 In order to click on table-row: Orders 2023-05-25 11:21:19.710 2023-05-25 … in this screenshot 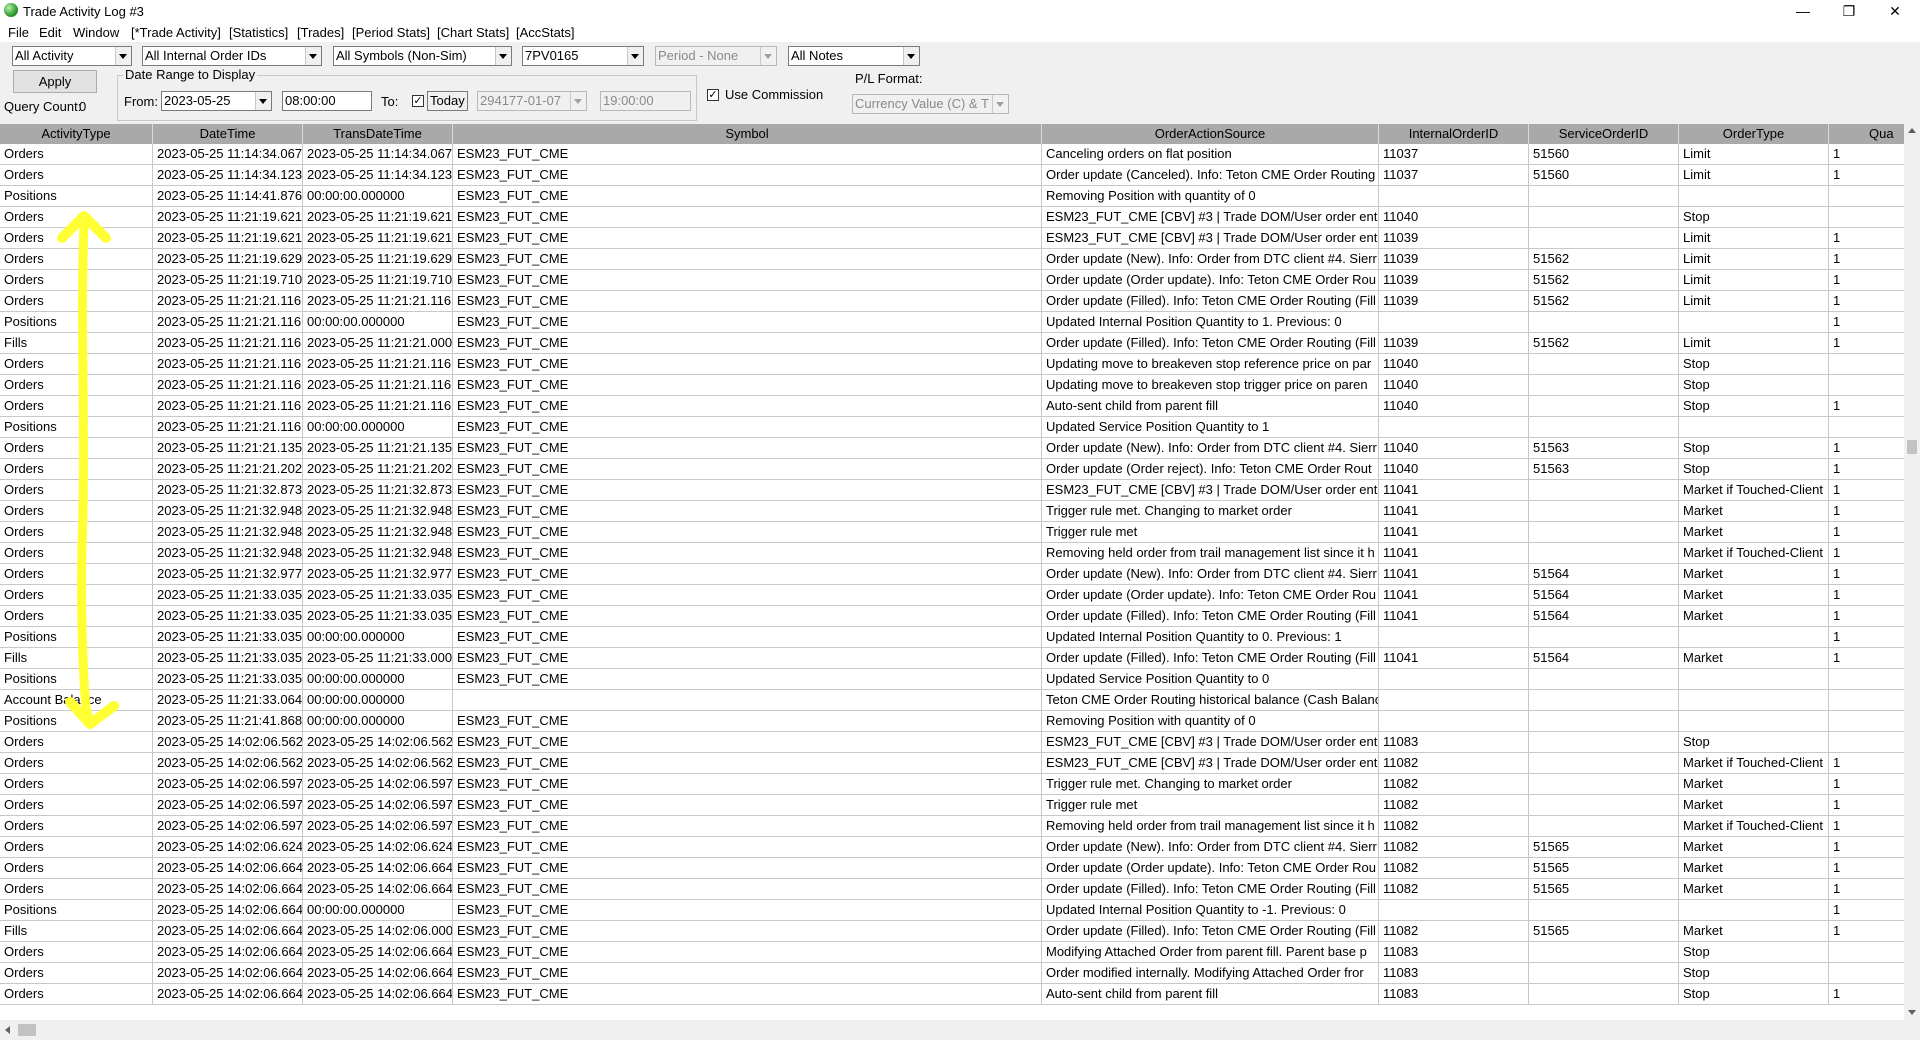, I will do `click(952, 280)`.